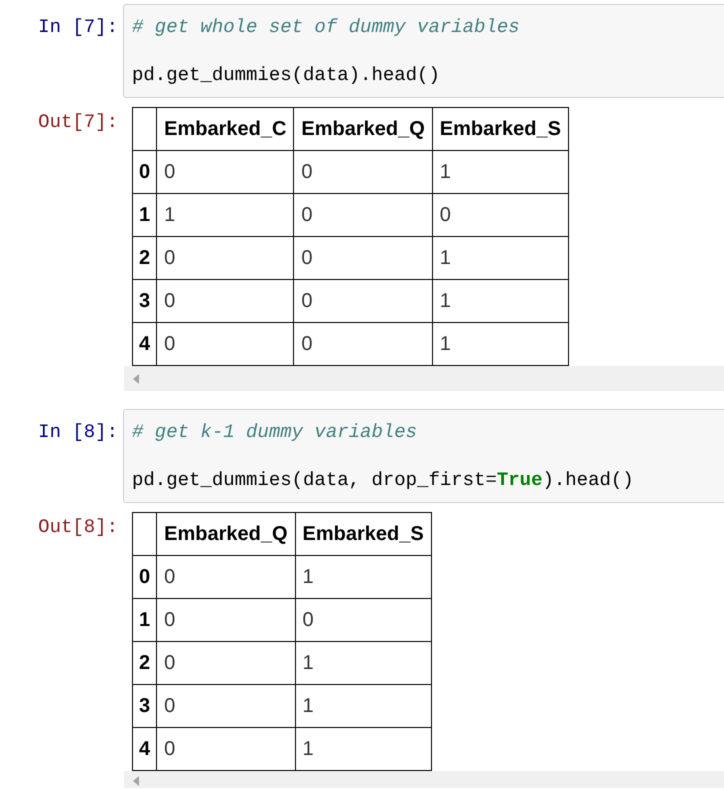 This screenshot has height=789, width=724. What do you see at coordinates (383, 480) in the screenshot?
I see `code-line: pd.get_dummies(data, drop_first=True).head()` at bounding box center [383, 480].